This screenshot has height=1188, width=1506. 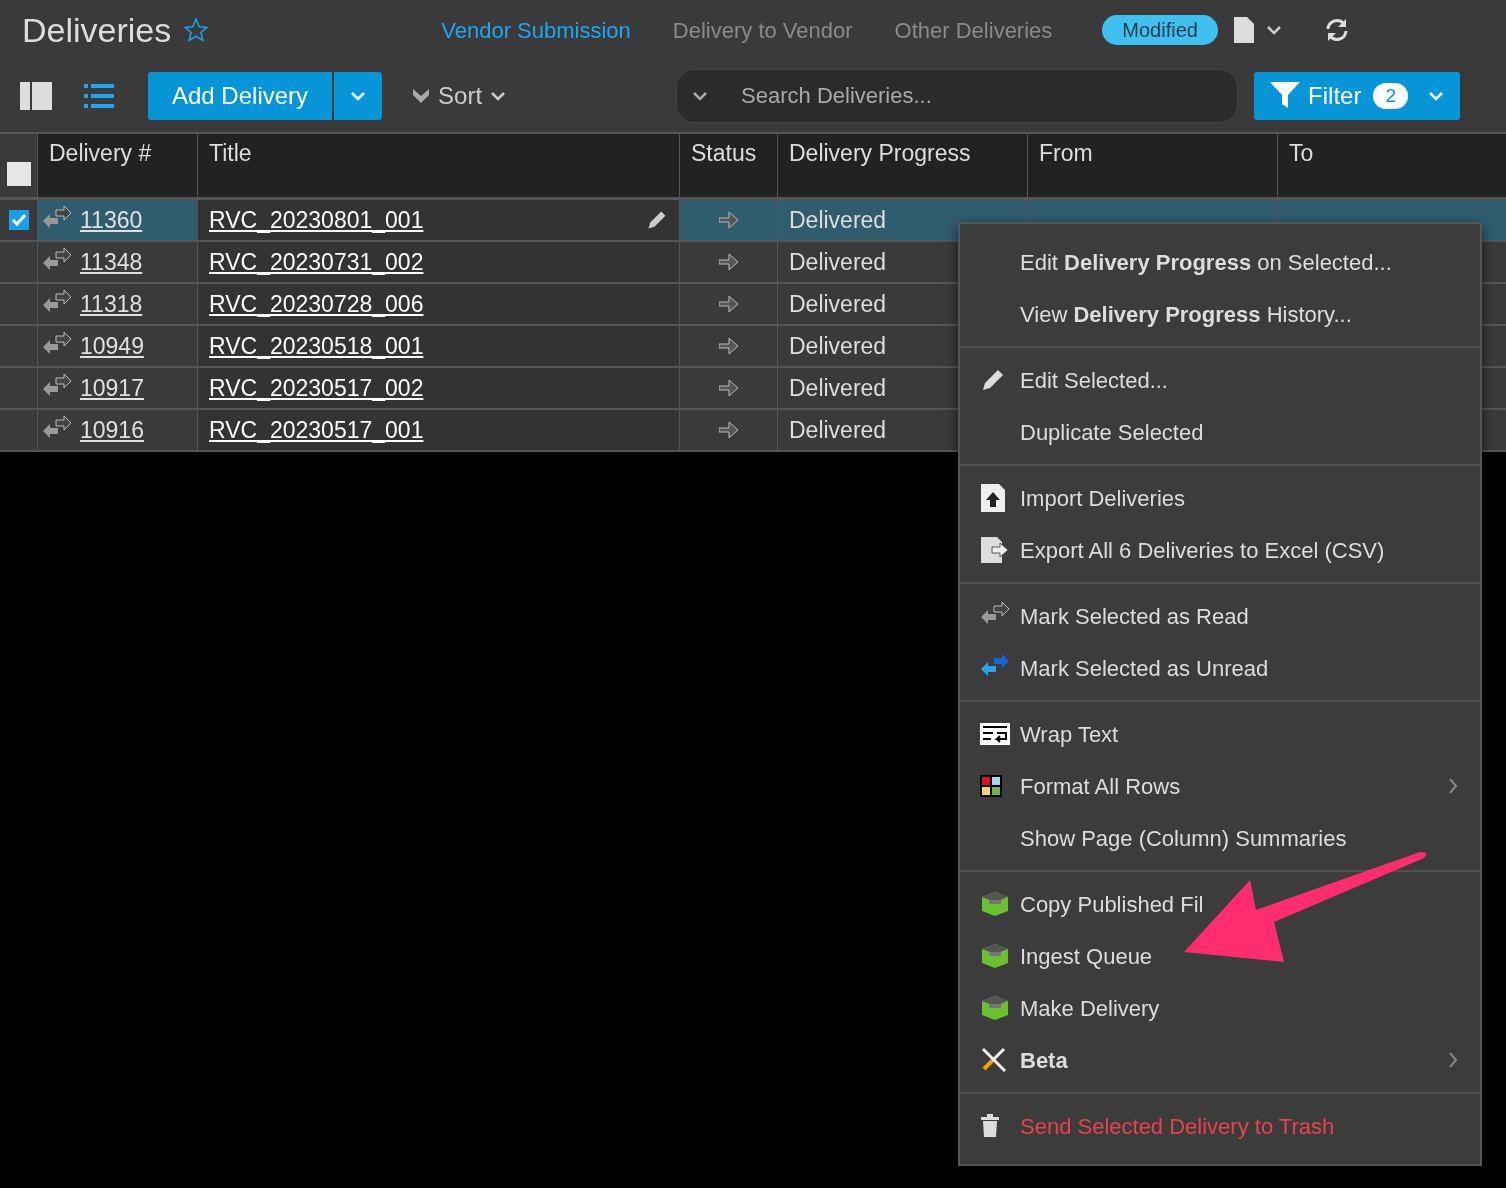 I want to click on wrap-text-icon, so click(x=995, y=734).